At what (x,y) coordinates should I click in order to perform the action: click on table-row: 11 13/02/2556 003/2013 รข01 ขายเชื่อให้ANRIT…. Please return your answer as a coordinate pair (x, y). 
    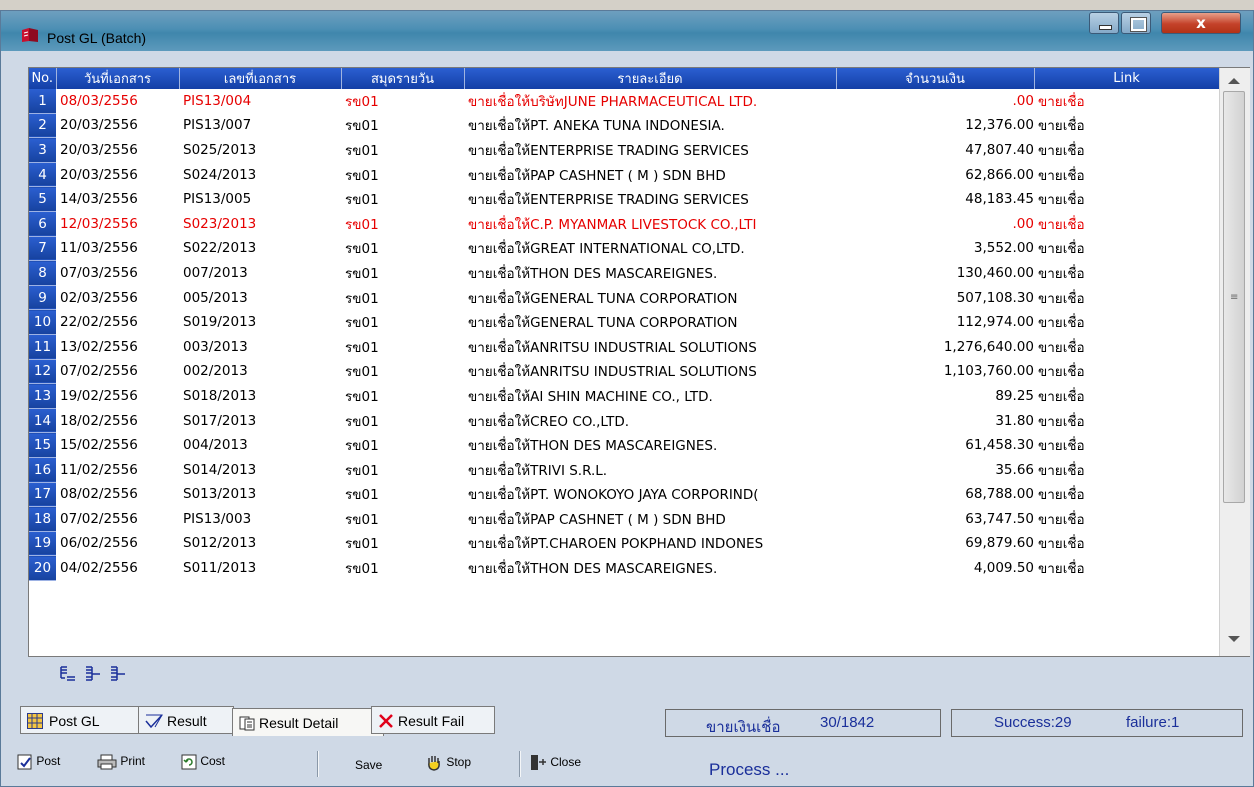
    Looking at the image, I should click on (624, 347).